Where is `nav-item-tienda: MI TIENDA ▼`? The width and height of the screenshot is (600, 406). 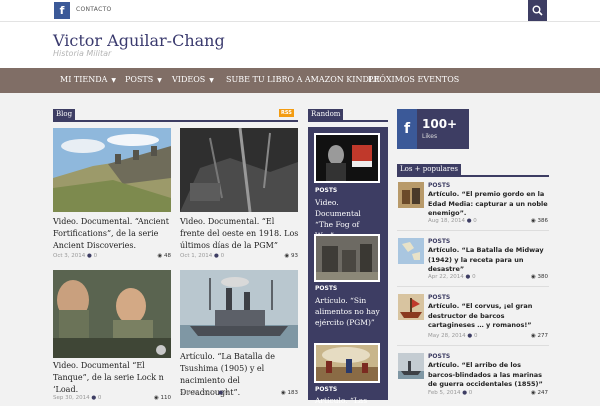 nav-item-tienda: MI TIENDA ▼ is located at coordinates (88, 79).